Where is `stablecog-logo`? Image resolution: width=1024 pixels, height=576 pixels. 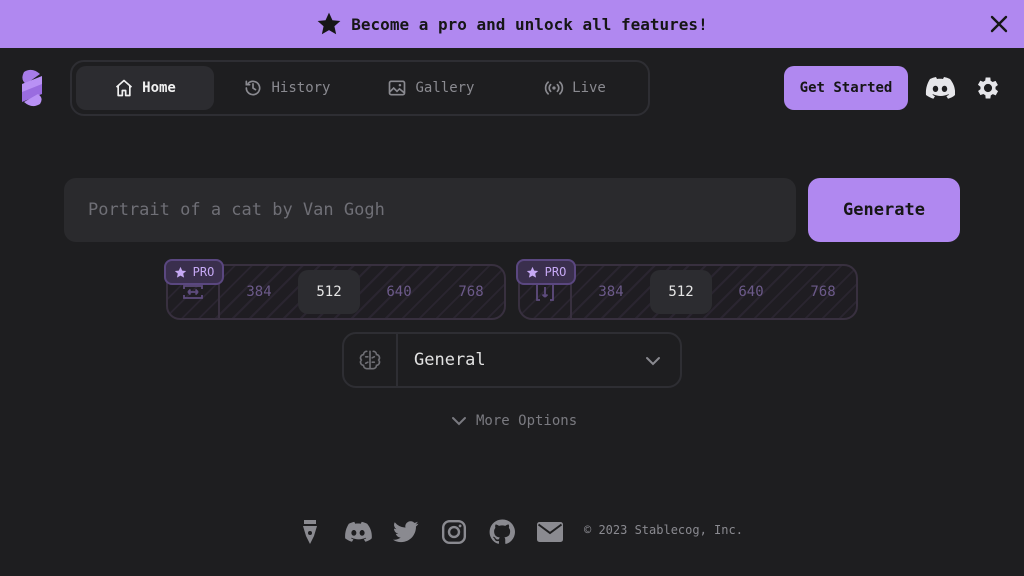 stablecog-logo is located at coordinates (32, 88).